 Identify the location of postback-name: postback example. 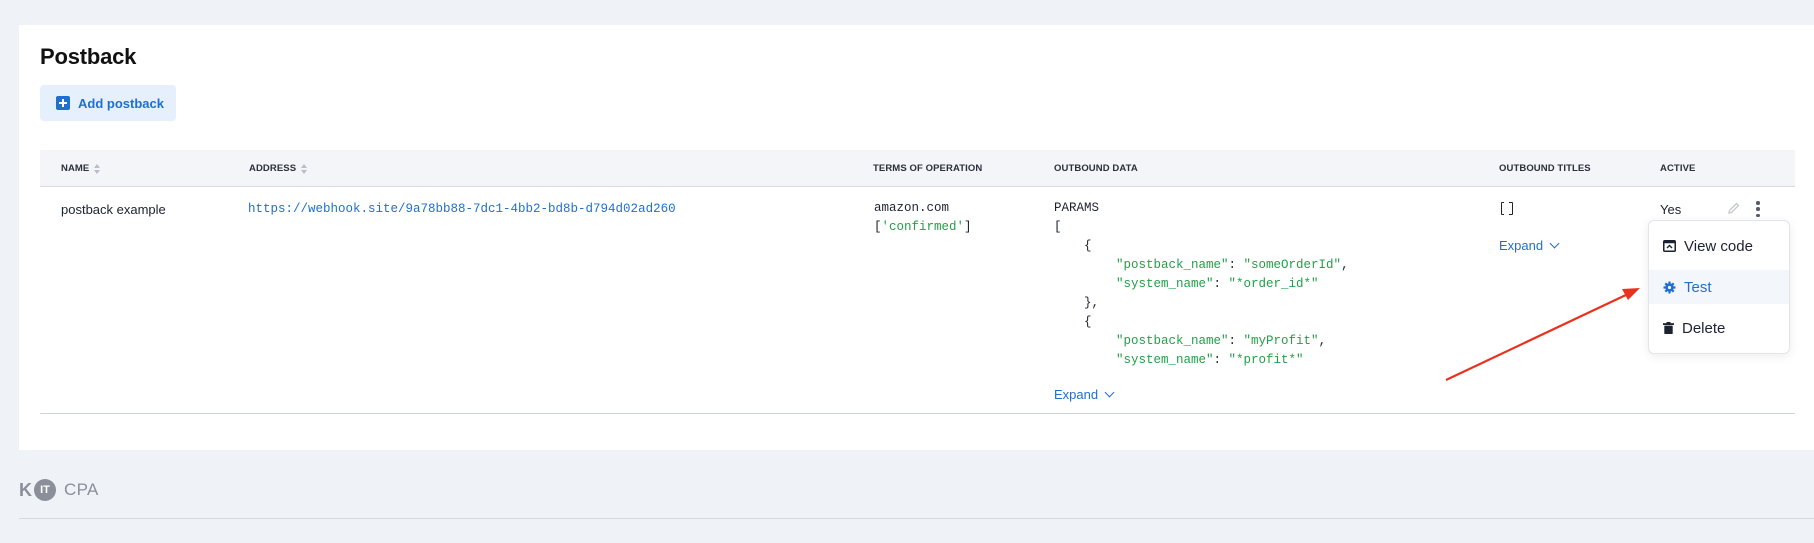
(113, 209).